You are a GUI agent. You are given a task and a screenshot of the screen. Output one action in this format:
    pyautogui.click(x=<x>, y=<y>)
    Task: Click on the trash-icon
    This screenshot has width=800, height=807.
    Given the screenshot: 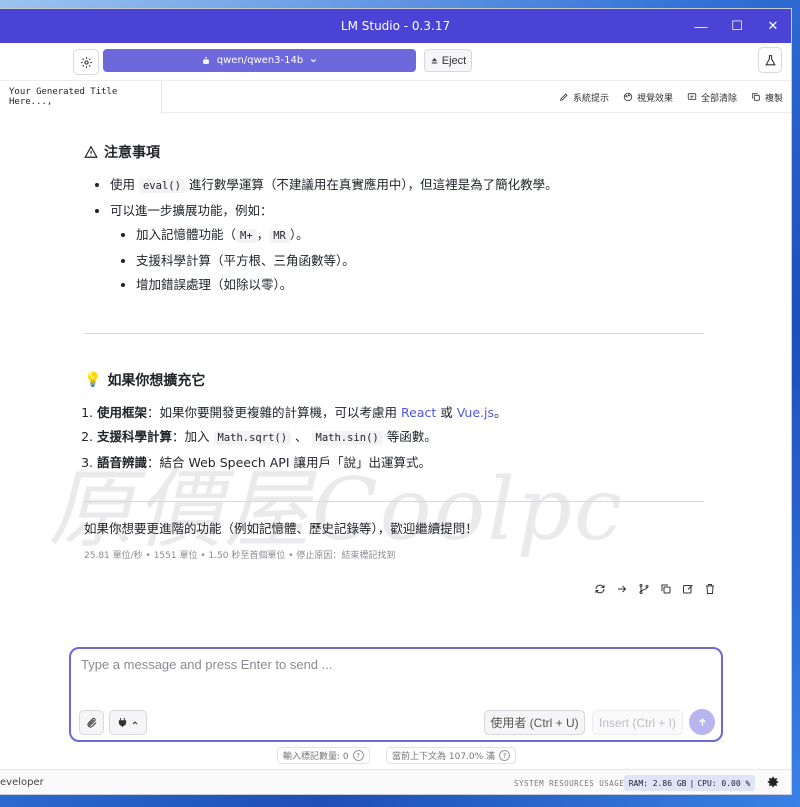 What is the action you would take?
    pyautogui.click(x=709, y=588)
    